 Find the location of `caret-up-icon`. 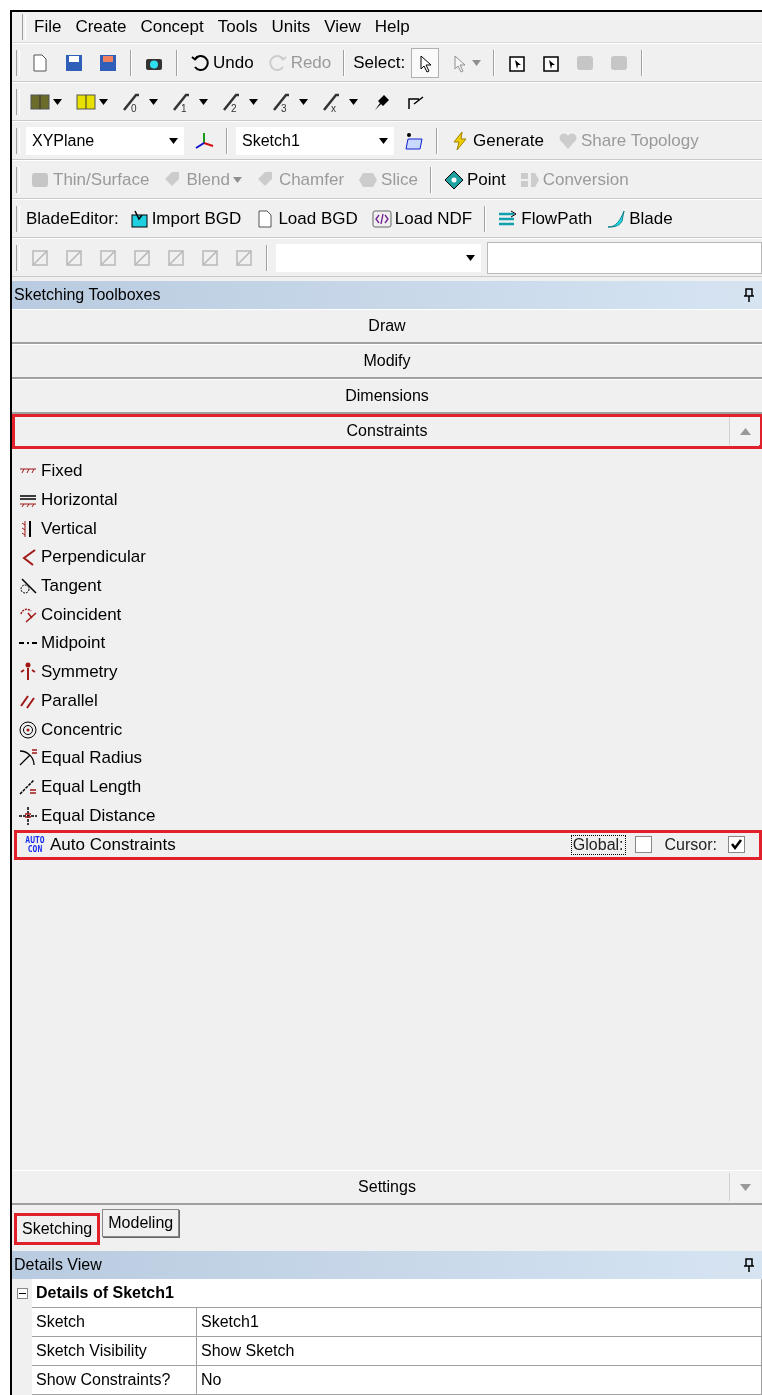

caret-up-icon is located at coordinates (745, 431).